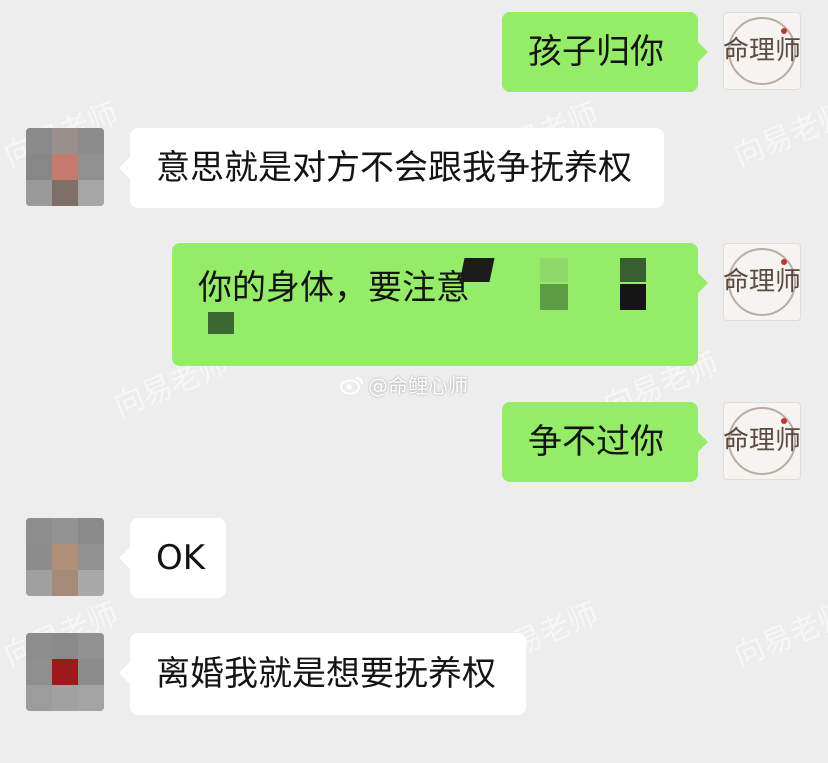 This screenshot has height=763, width=828. Describe the element at coordinates (418, 386) in the screenshot. I see `weibo-tag-text: @命鲤心师` at that location.